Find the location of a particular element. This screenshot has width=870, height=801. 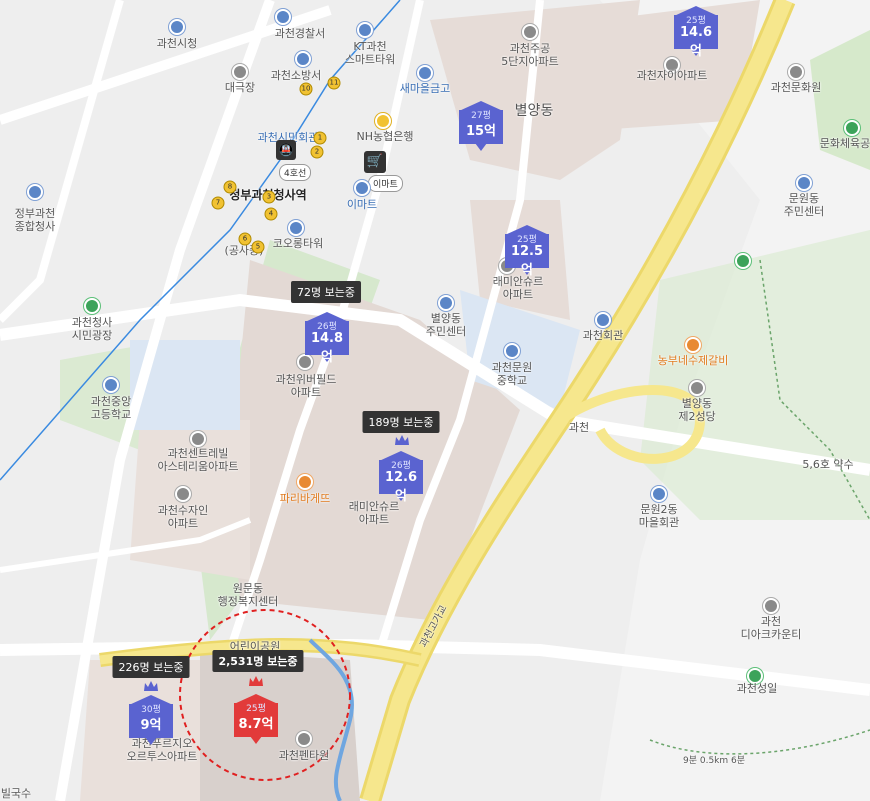

bank-icon is located at coordinates (425, 73).